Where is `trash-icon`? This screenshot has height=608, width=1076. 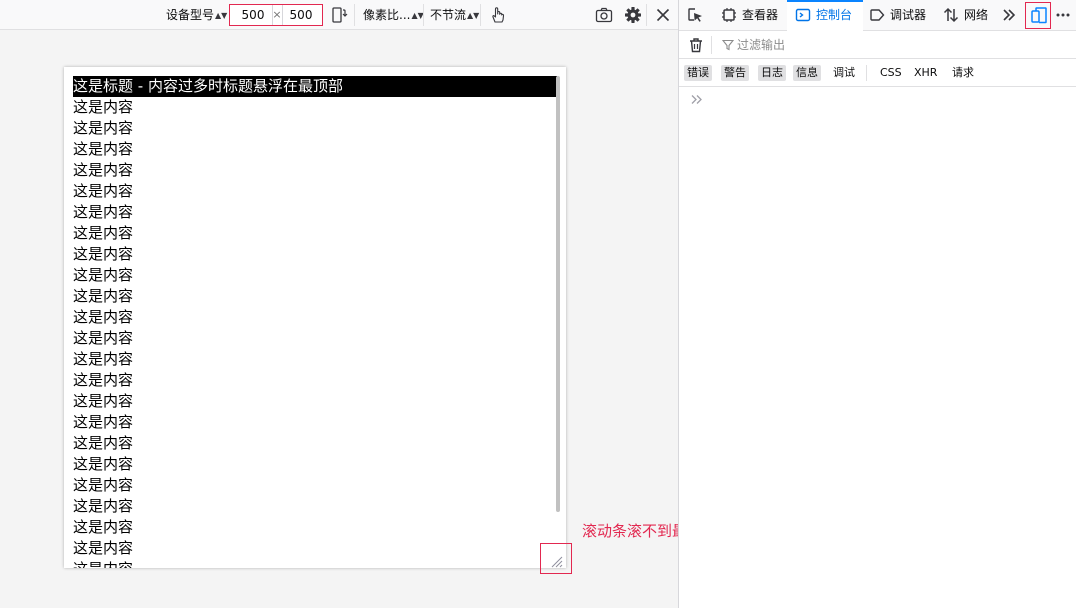
trash-icon is located at coordinates (696, 45).